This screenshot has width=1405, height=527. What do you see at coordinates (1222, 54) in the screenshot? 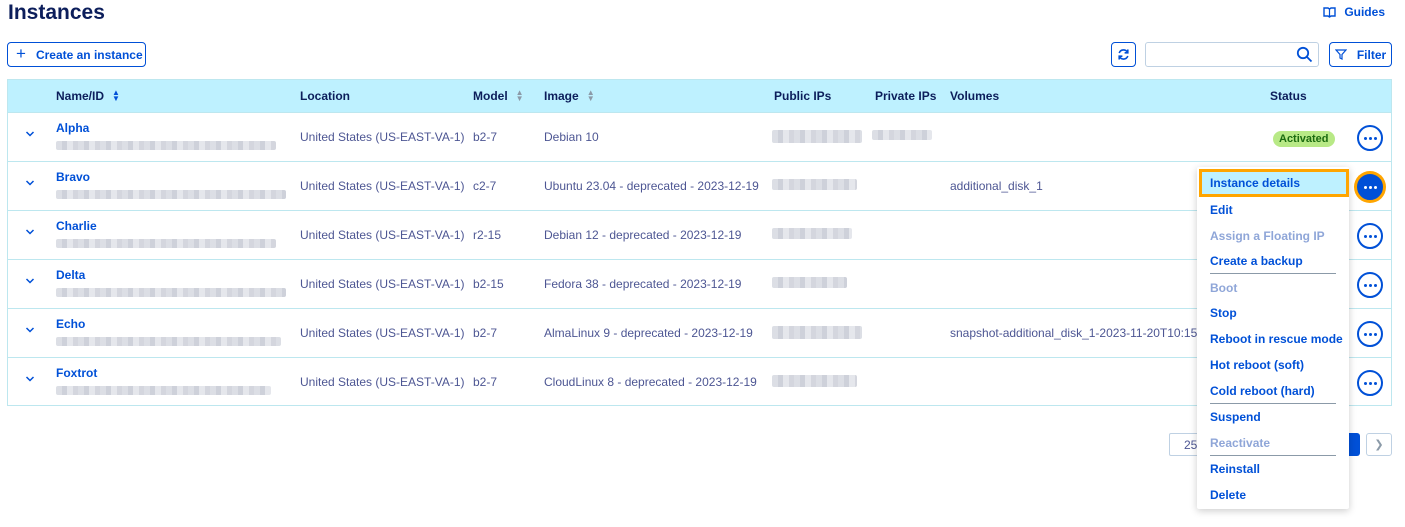
I see `search-input` at bounding box center [1222, 54].